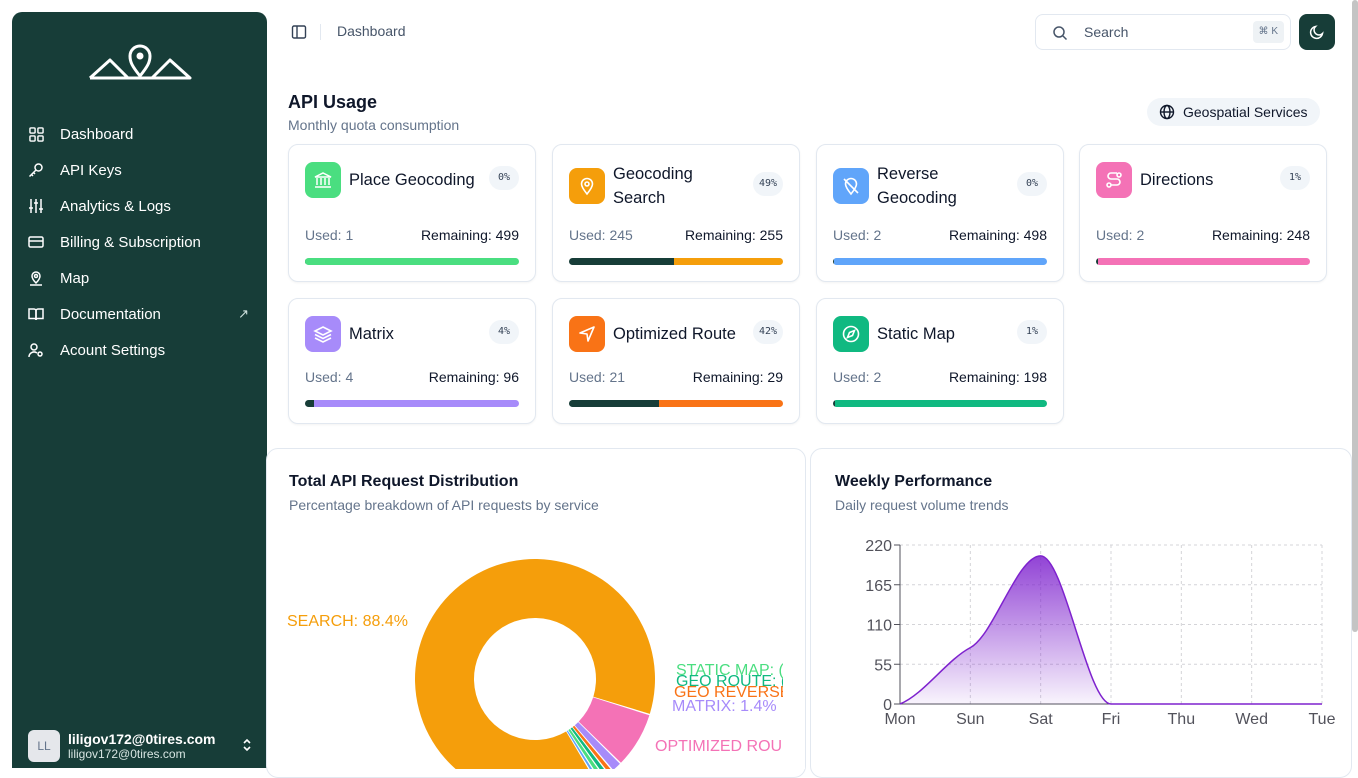 The height and width of the screenshot is (778, 1358). Describe the element at coordinates (1355, 316) in the screenshot. I see `scrollbar` at that location.